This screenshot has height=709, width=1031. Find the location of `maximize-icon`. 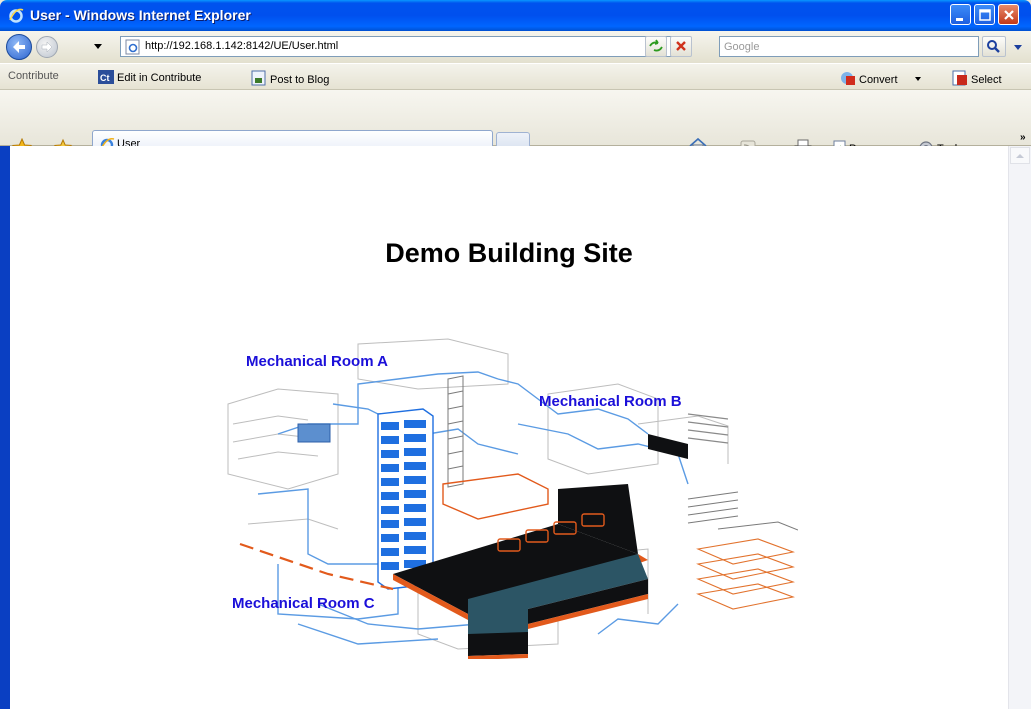

maximize-icon is located at coordinates (985, 15).